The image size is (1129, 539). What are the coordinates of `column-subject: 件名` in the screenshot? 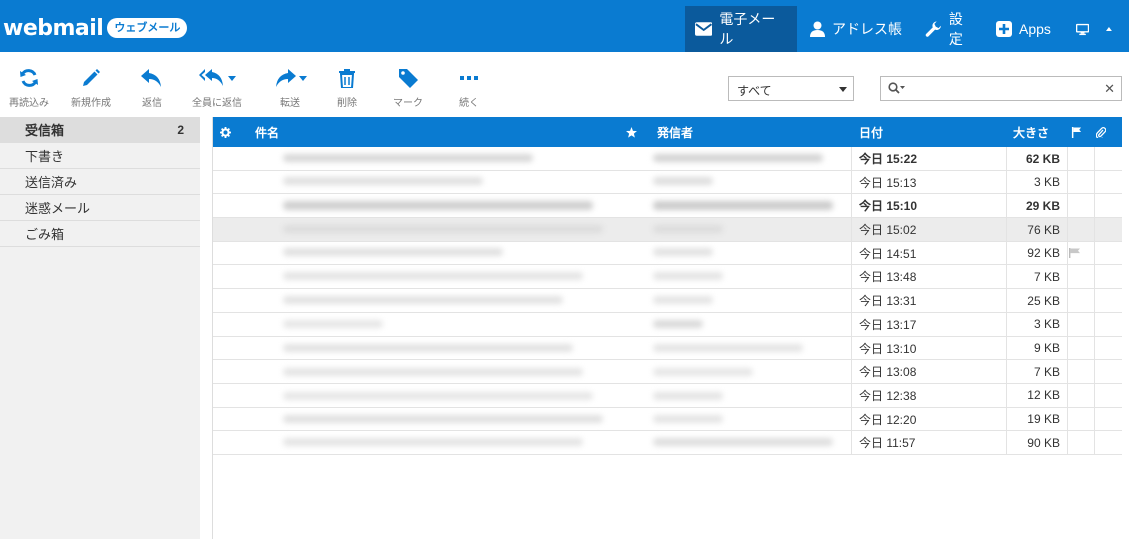 It's located at (267, 132).